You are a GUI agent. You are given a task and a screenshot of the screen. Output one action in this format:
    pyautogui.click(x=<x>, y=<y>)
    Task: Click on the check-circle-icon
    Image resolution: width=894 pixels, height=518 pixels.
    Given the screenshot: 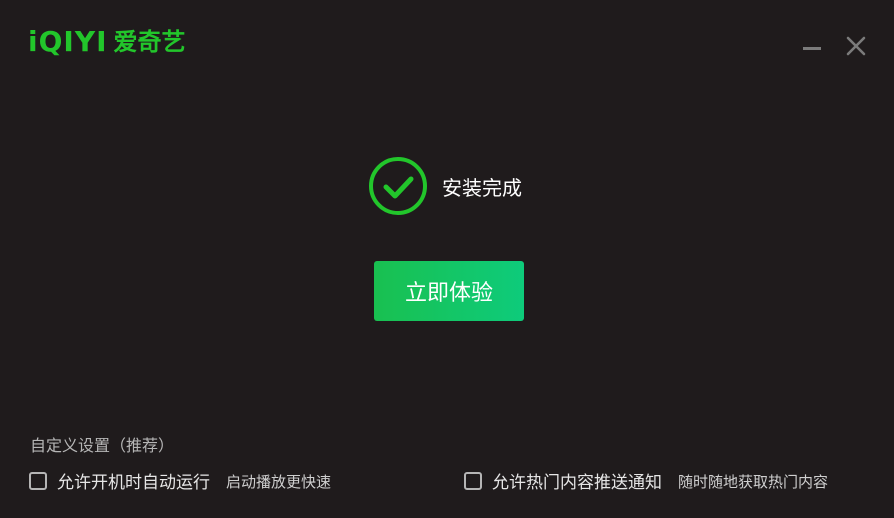 What is the action you would take?
    pyautogui.click(x=398, y=186)
    